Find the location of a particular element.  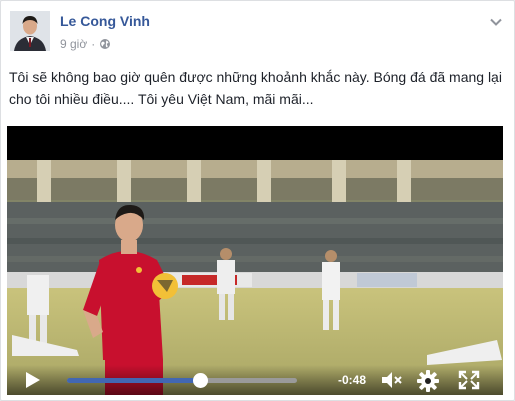

video-controls: -0:48 is located at coordinates (255, 380).